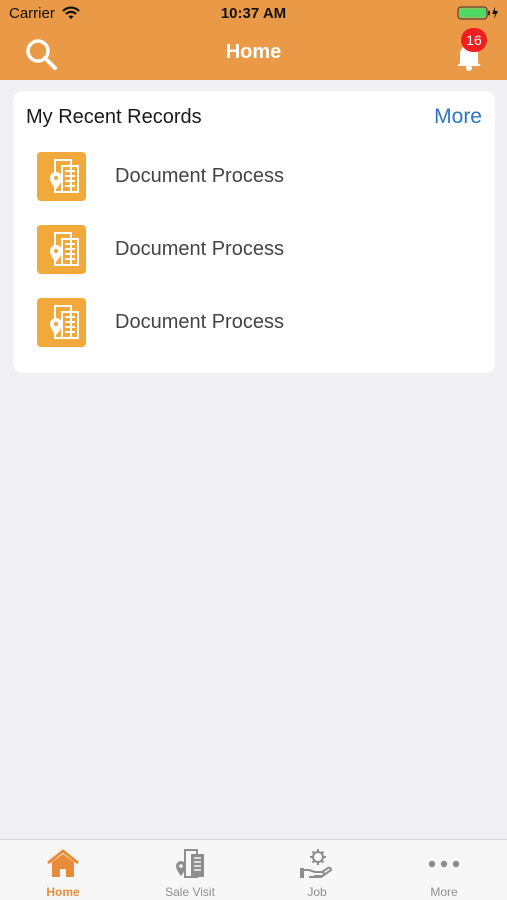 The width and height of the screenshot is (507, 900). I want to click on recent-records-title: My Recent Records, so click(114, 117).